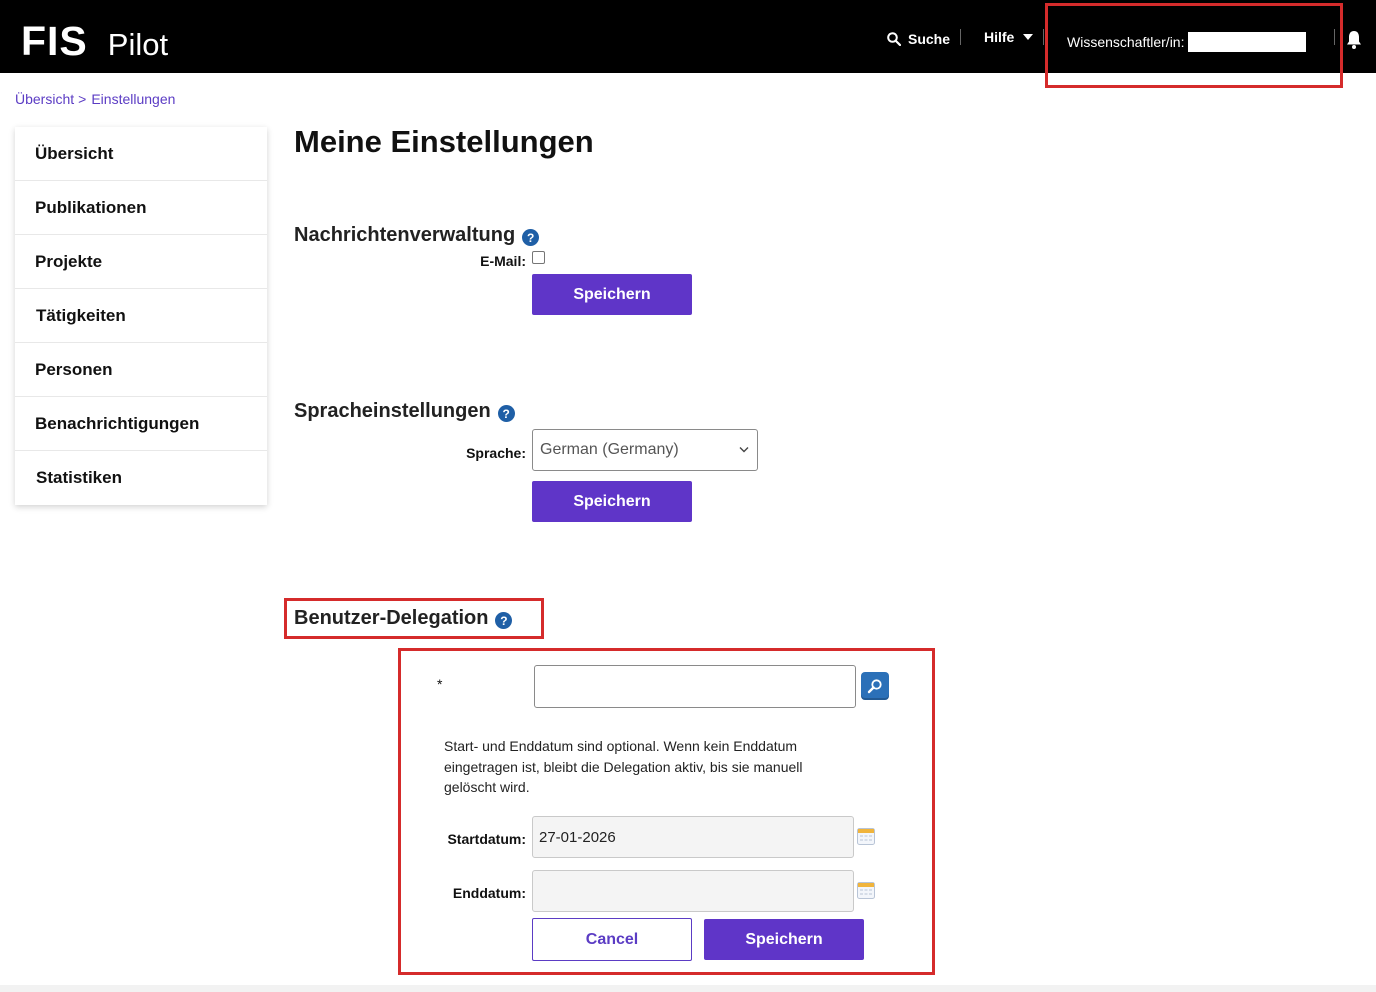 This screenshot has height=992, width=1376. What do you see at coordinates (784, 939) in the screenshot?
I see `save-delegation-button: Speichern` at bounding box center [784, 939].